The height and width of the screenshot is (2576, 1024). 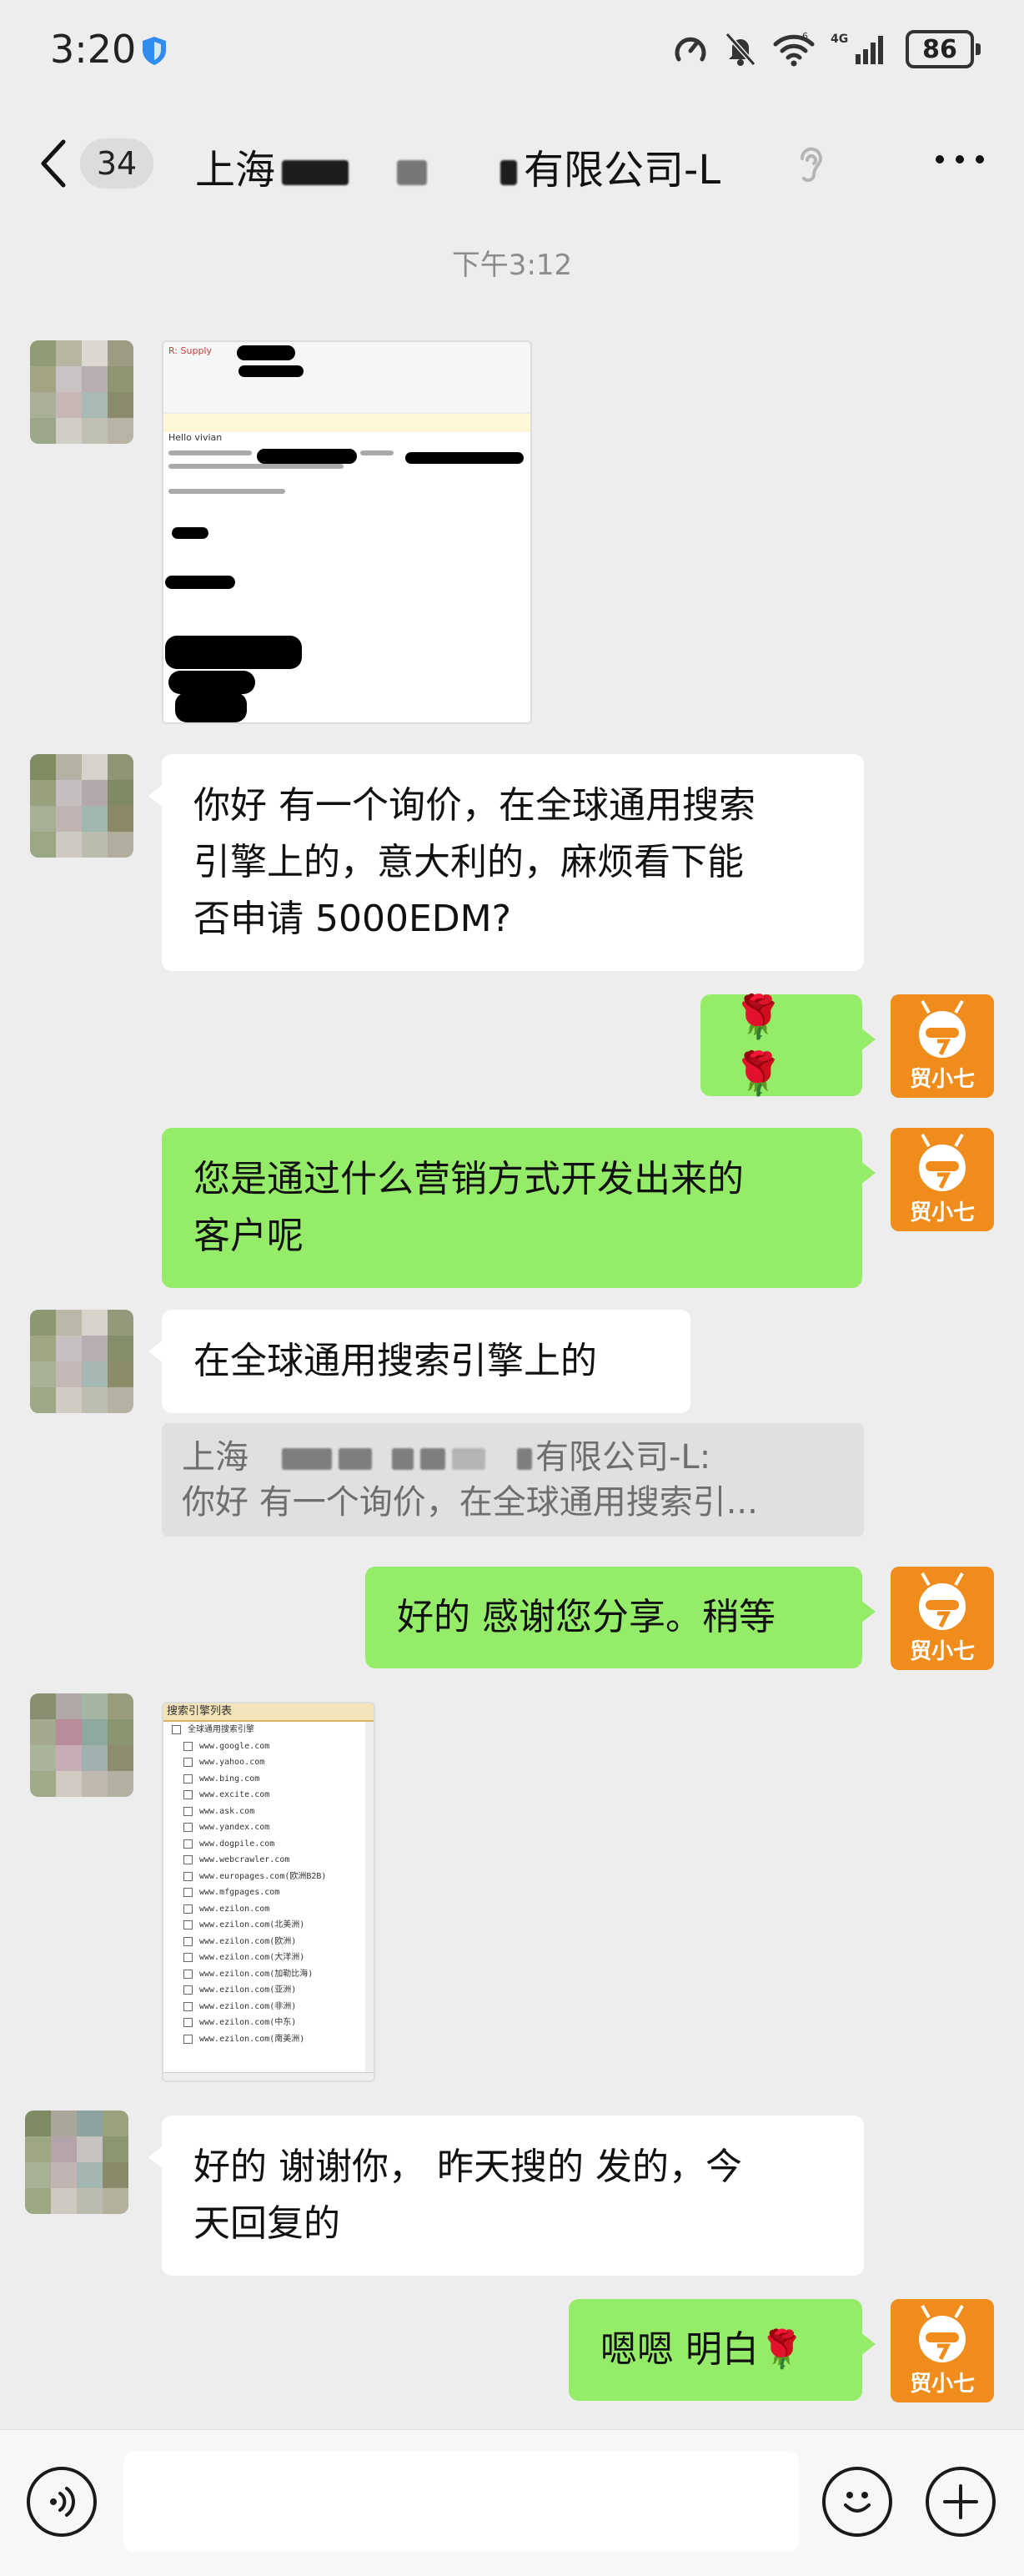 What do you see at coordinates (268, 1942) in the screenshot?
I see `search-list-item: www.ezilon.com(欧洲)` at bounding box center [268, 1942].